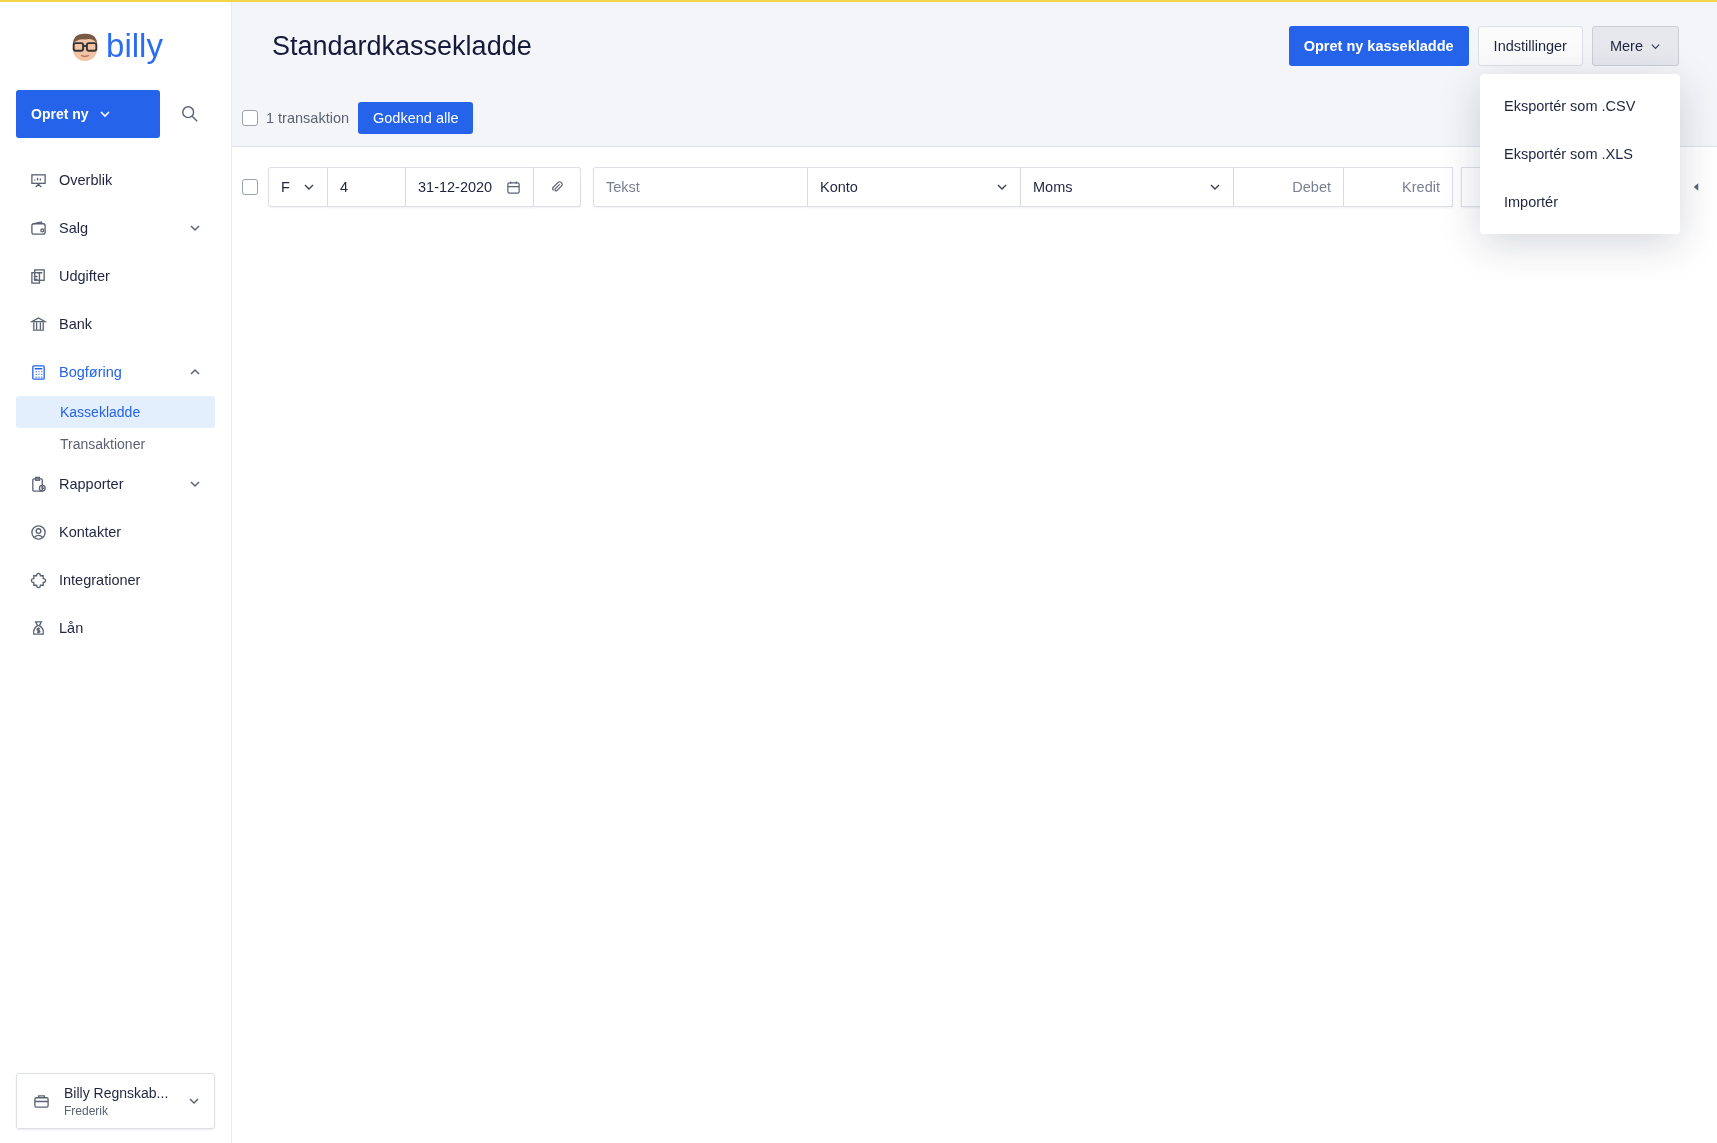 The image size is (1717, 1143). What do you see at coordinates (38, 276) in the screenshot?
I see `documents-icon` at bounding box center [38, 276].